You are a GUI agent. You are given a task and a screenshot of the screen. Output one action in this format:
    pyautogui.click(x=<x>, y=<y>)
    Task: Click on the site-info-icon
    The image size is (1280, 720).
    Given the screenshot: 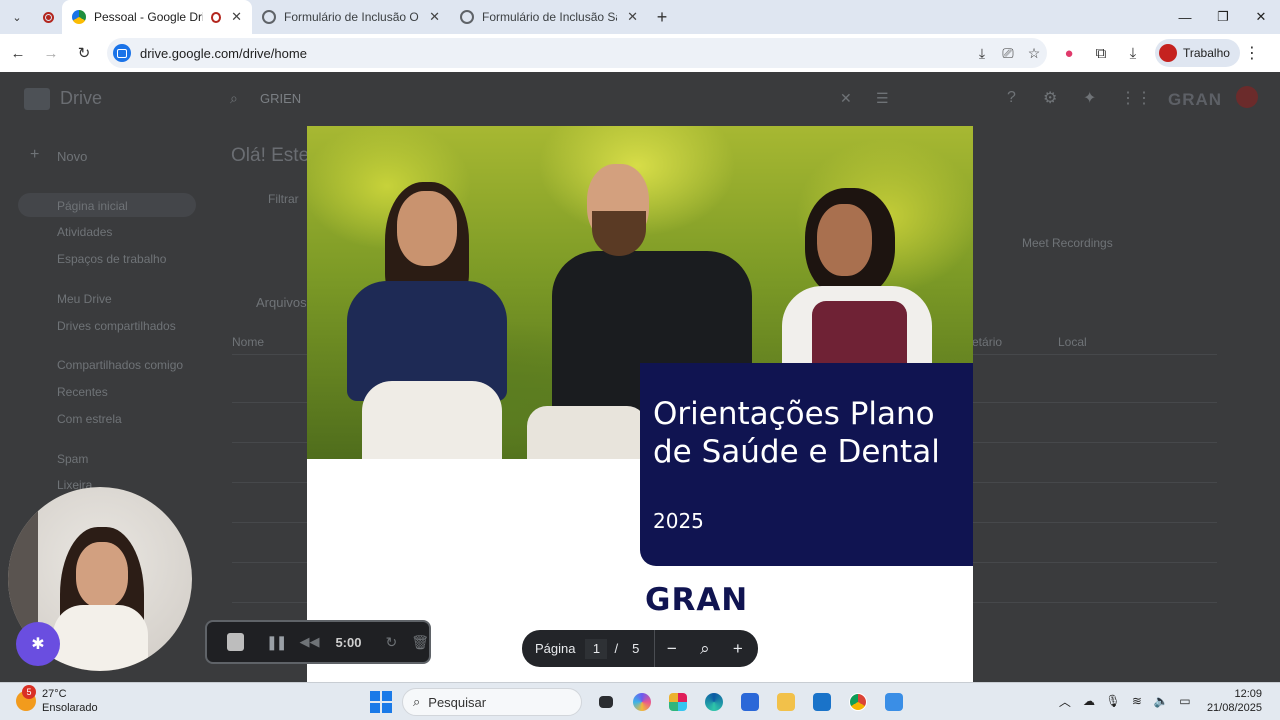 What is the action you would take?
    pyautogui.click(x=122, y=53)
    